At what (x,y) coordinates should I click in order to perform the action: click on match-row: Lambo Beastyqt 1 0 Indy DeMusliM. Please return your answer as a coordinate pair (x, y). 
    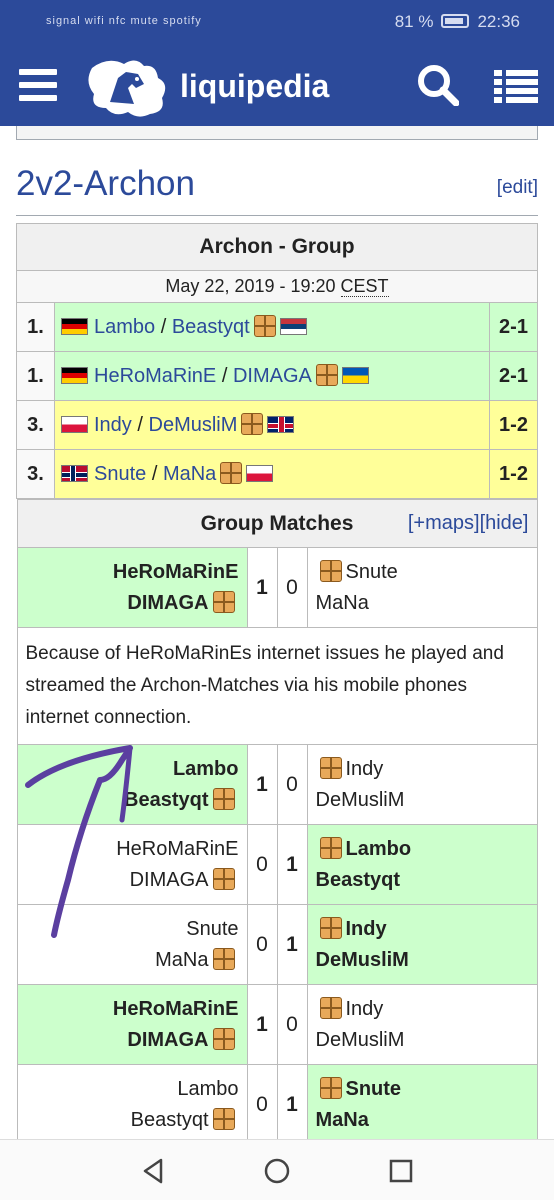
    Looking at the image, I should click on (277, 784).